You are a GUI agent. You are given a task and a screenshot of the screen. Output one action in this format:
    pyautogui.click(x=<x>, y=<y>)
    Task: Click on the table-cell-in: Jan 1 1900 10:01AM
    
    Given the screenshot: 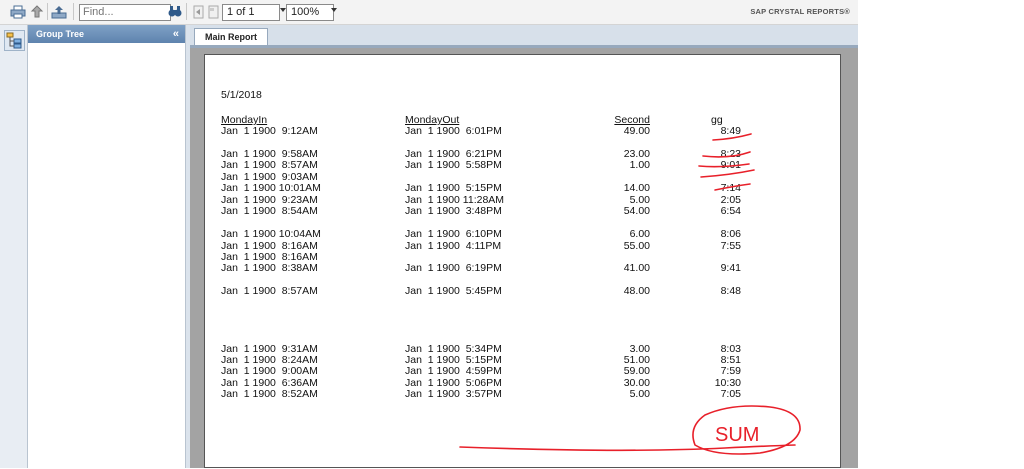 What is the action you would take?
    pyautogui.click(x=271, y=188)
    